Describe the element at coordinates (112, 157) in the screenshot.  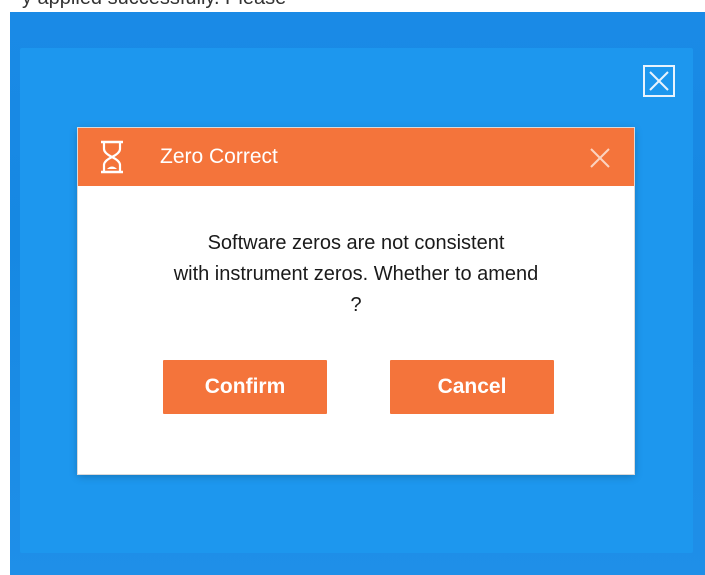
I see `hourglass-icon` at that location.